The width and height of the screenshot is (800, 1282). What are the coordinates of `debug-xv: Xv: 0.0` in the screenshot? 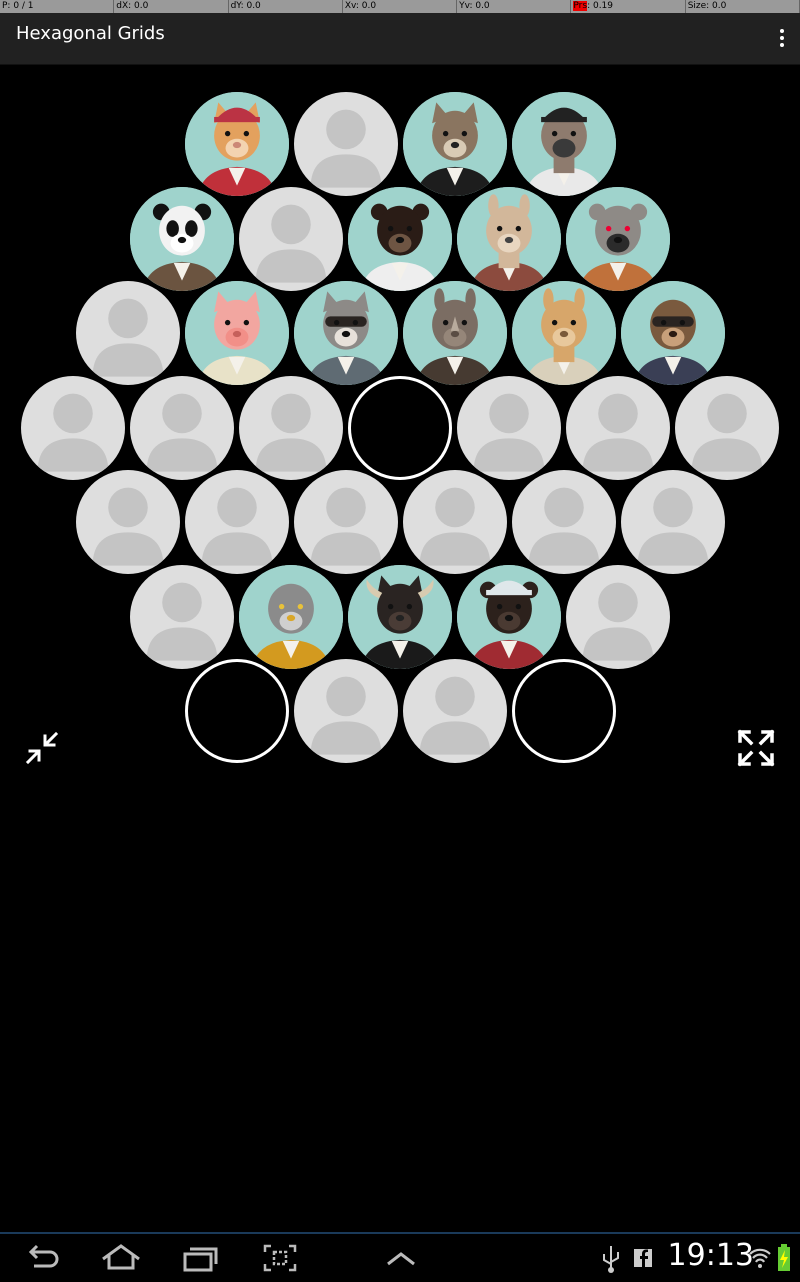 It's located at (400, 6).